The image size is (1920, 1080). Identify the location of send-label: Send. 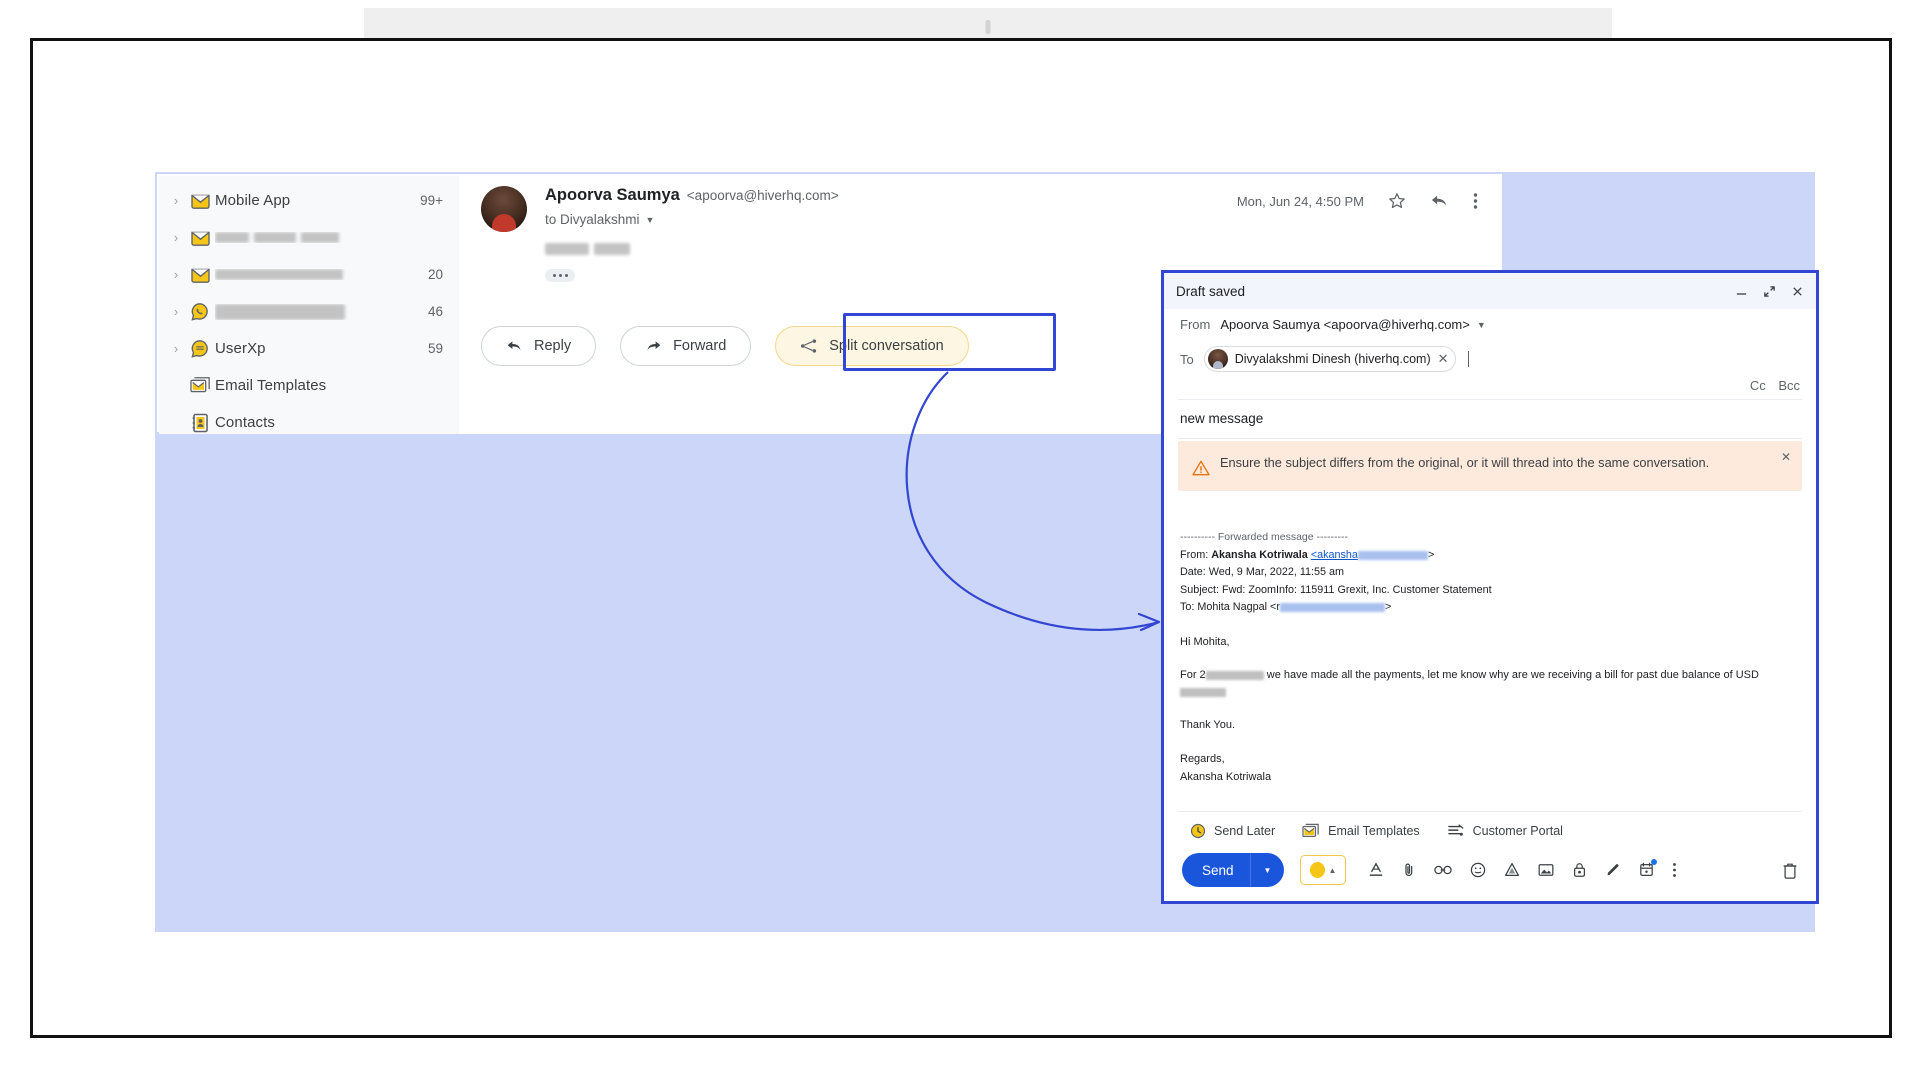
(1218, 870).